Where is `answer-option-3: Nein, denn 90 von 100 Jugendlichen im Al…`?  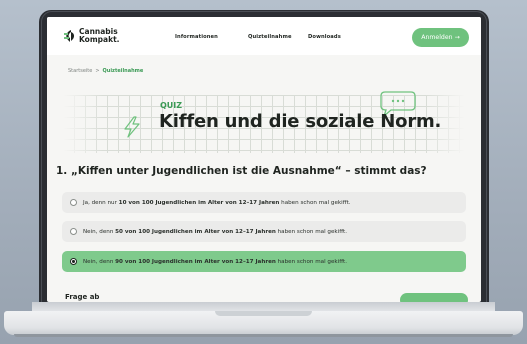 answer-option-3: Nein, denn 90 von 100 Jugendlichen im Al… is located at coordinates (264, 261).